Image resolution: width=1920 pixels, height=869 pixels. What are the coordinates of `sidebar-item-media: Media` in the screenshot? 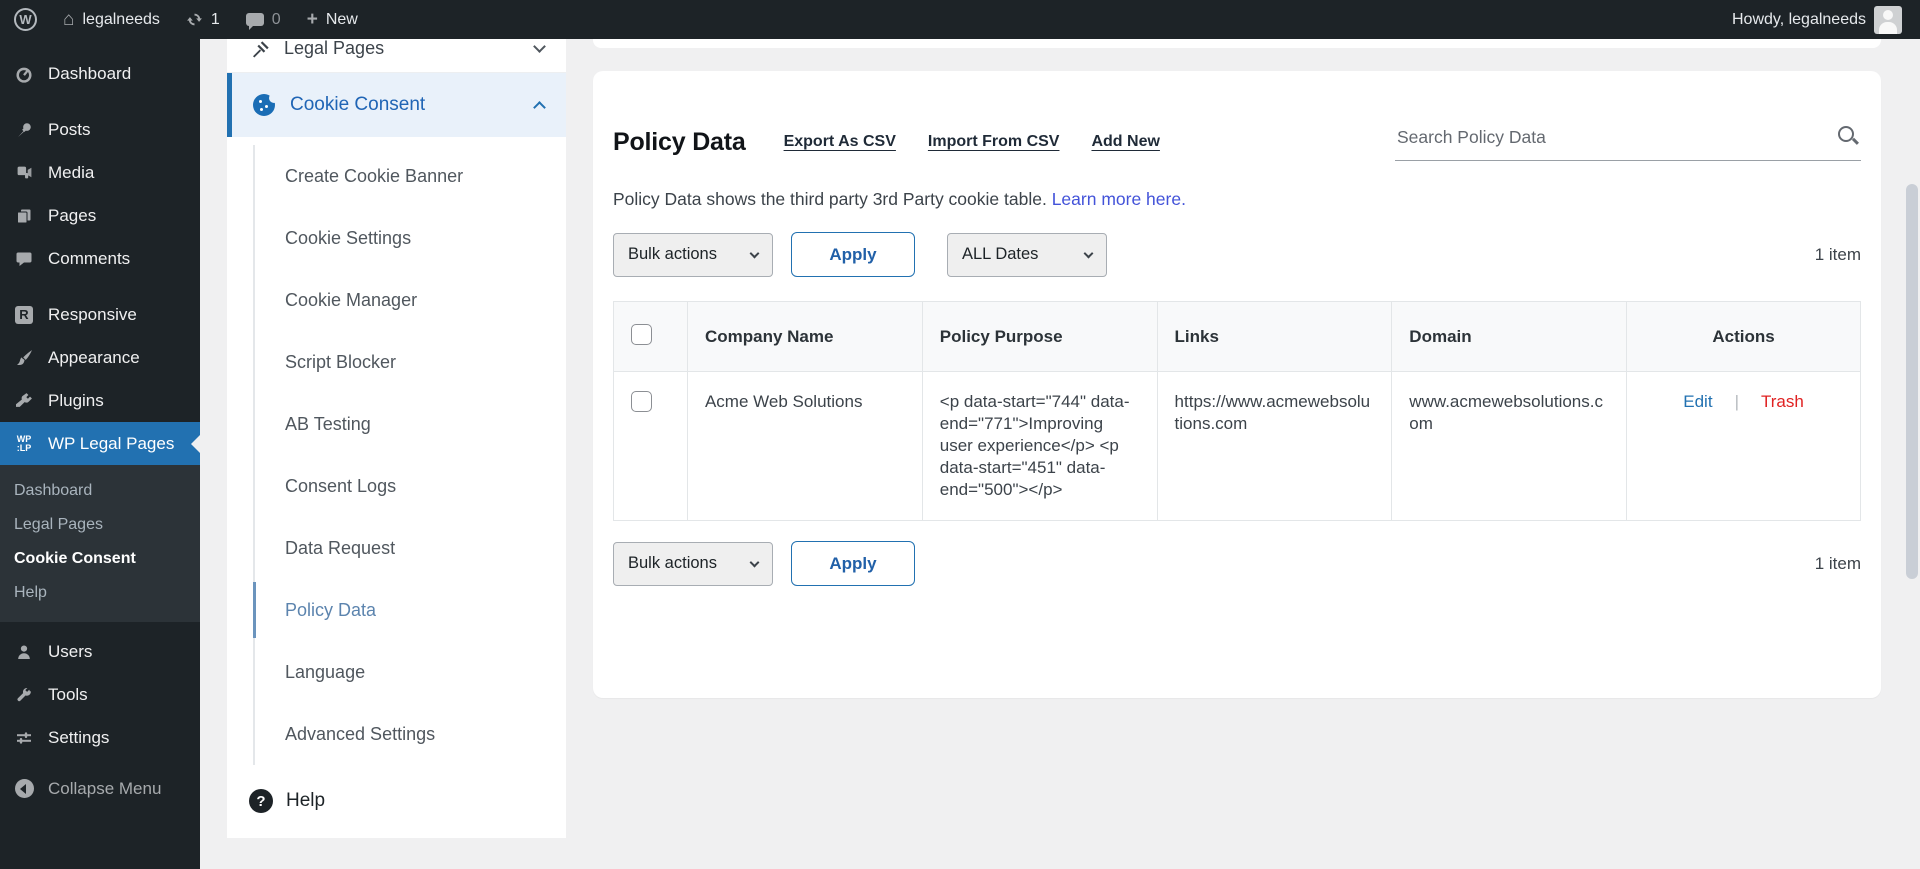 It's located at (100, 172).